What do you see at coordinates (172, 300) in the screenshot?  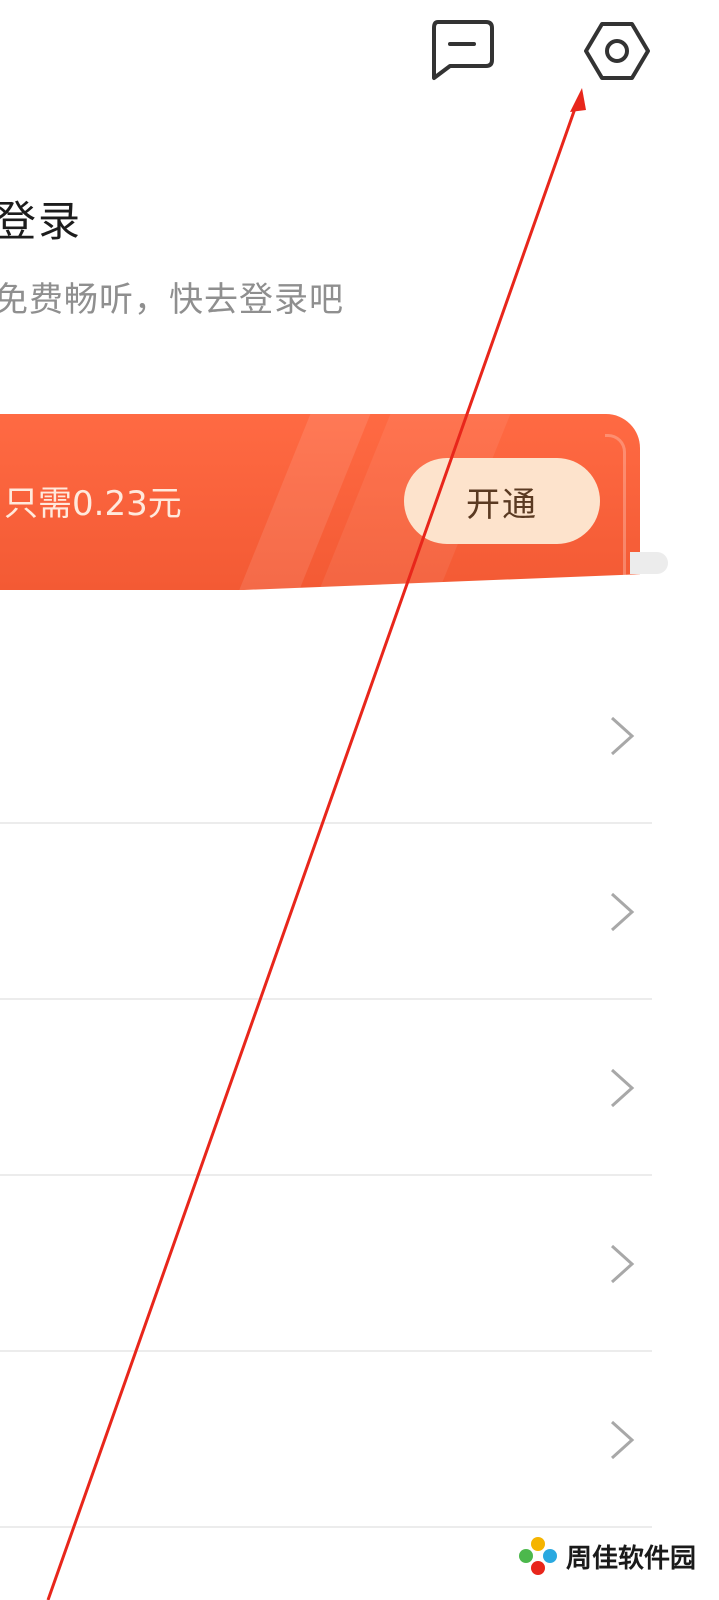 I see `login-subtitle: 免费畅听，快去登录吧` at bounding box center [172, 300].